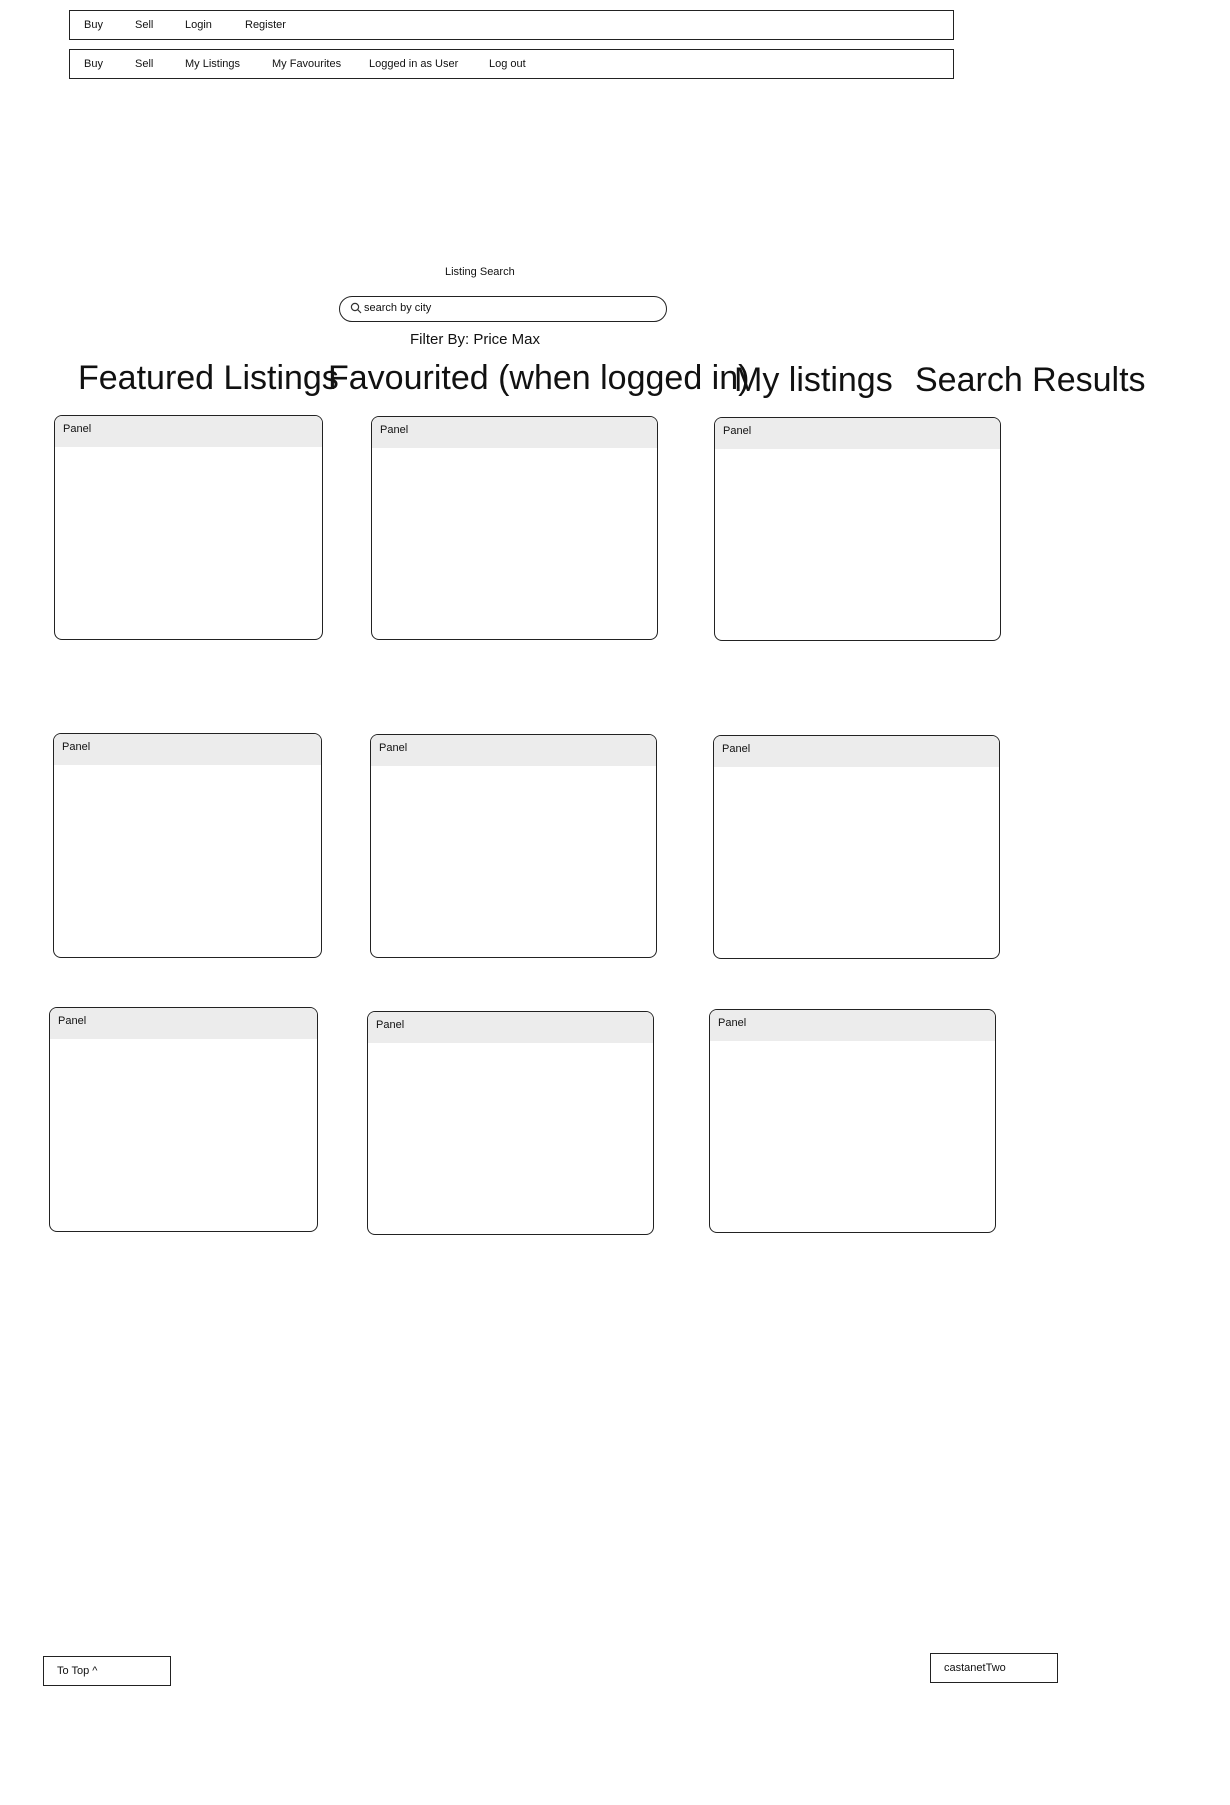  I want to click on nav-register: Register, so click(265, 25).